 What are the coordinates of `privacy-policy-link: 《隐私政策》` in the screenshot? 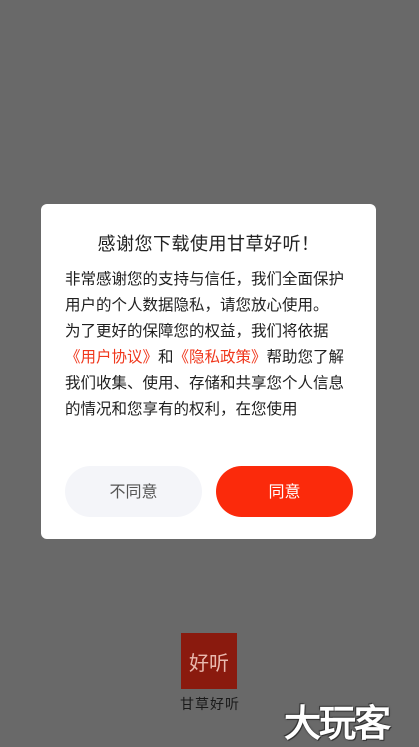 It's located at (220, 357).